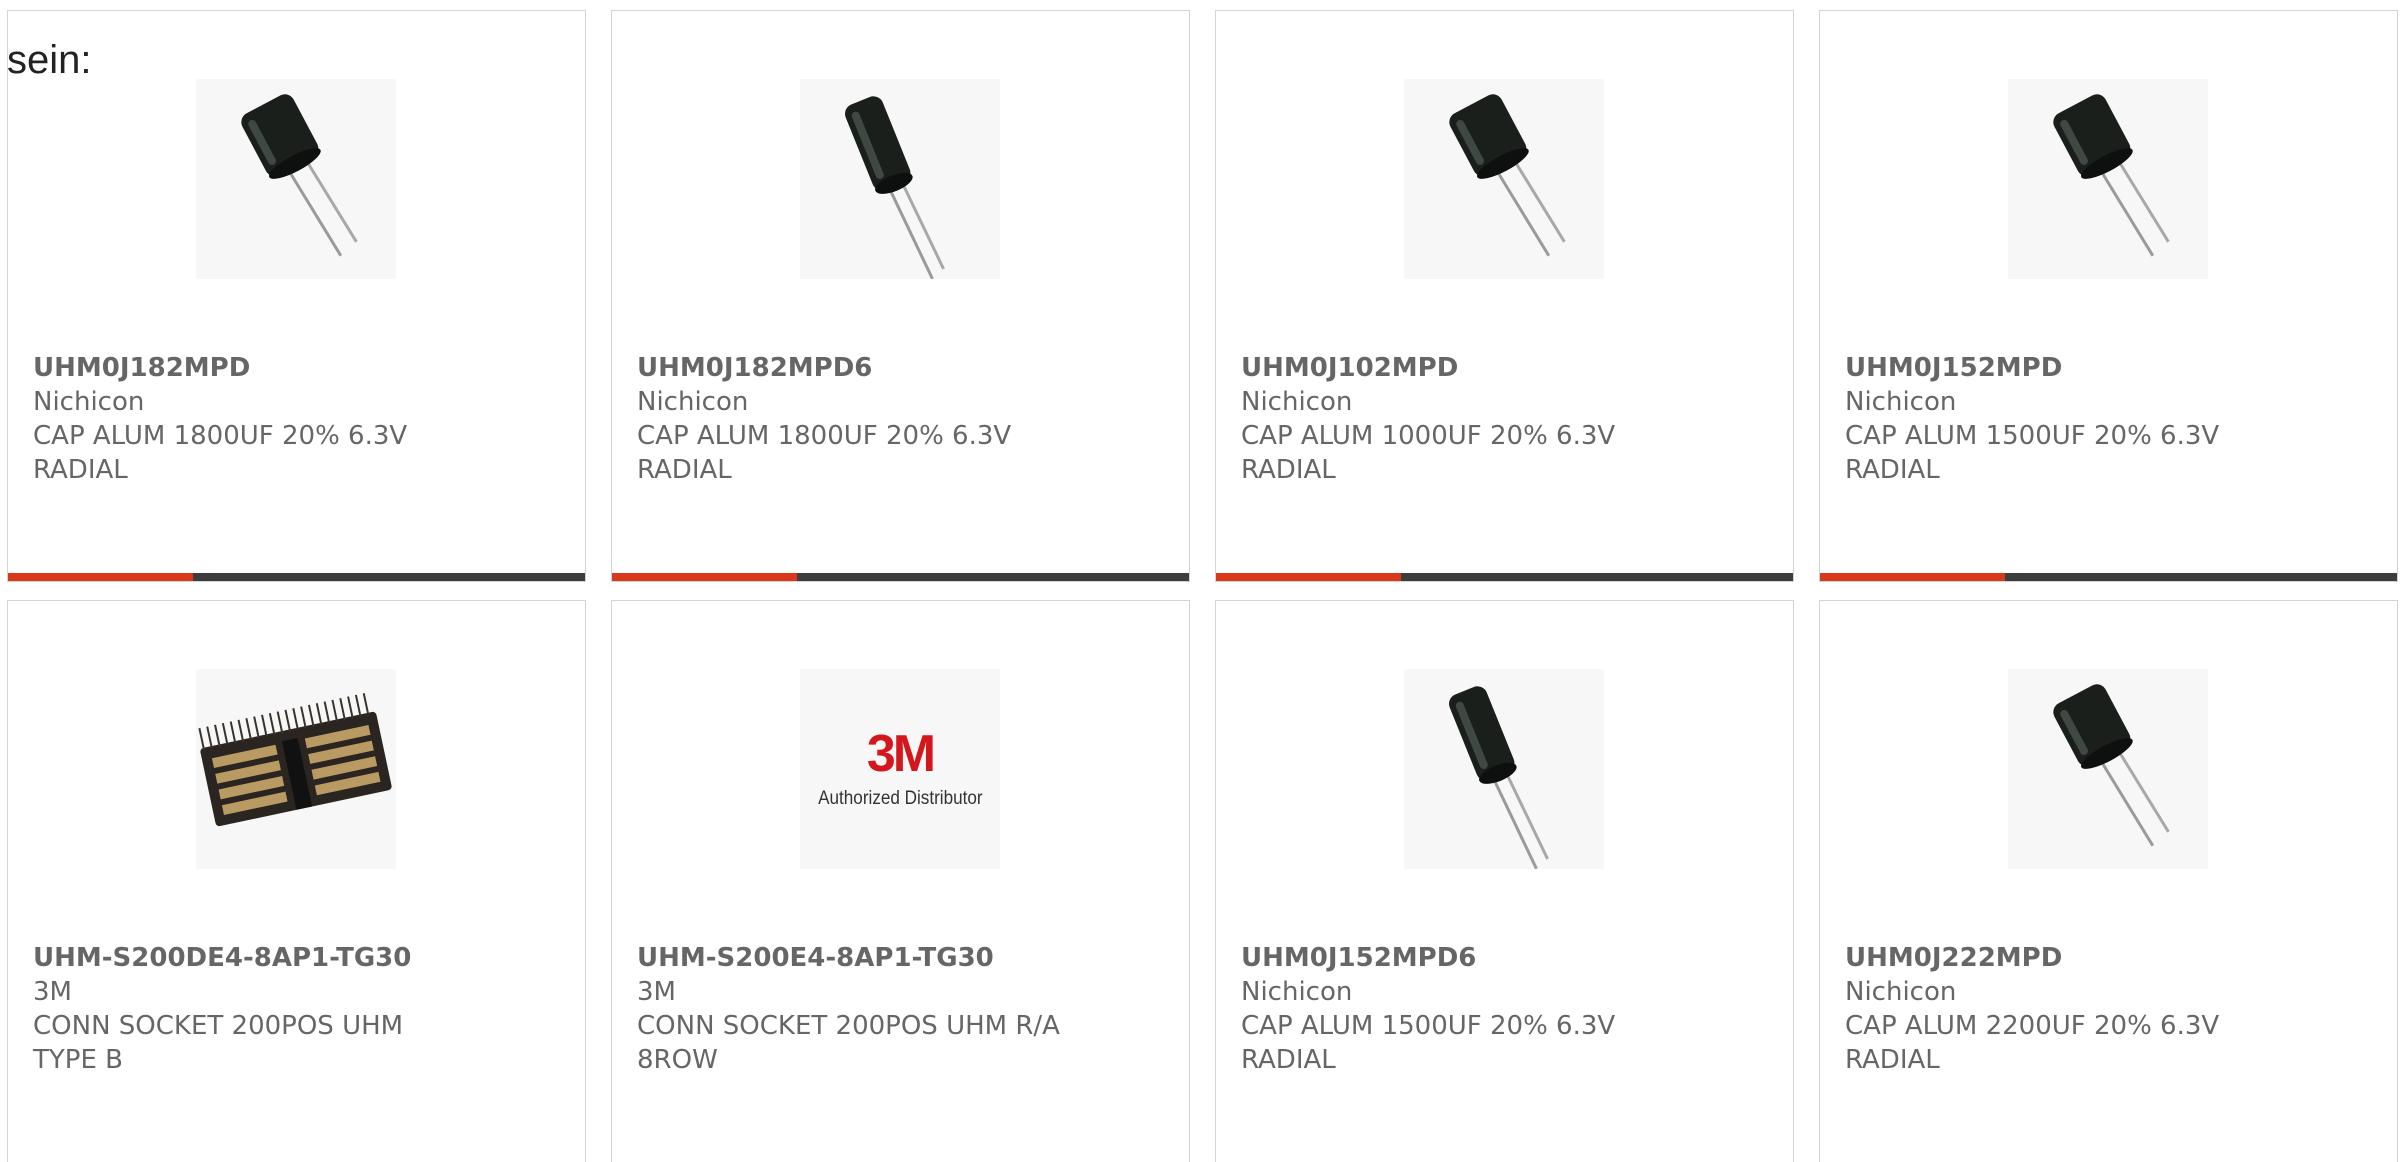 Image resolution: width=2400 pixels, height=1162 pixels. What do you see at coordinates (2110, 958) in the screenshot?
I see `part-number-link: UHM0J222MPD` at bounding box center [2110, 958].